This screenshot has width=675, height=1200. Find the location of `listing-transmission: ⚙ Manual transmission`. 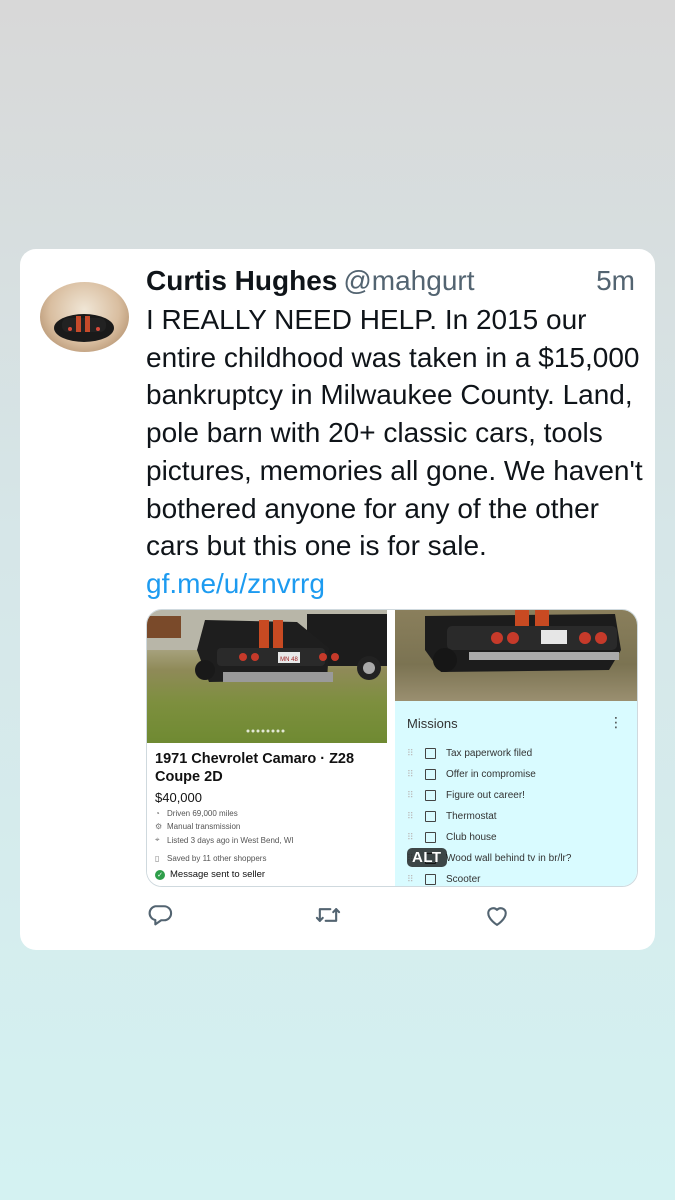

listing-transmission: ⚙ Manual transmission is located at coordinates (269, 826).